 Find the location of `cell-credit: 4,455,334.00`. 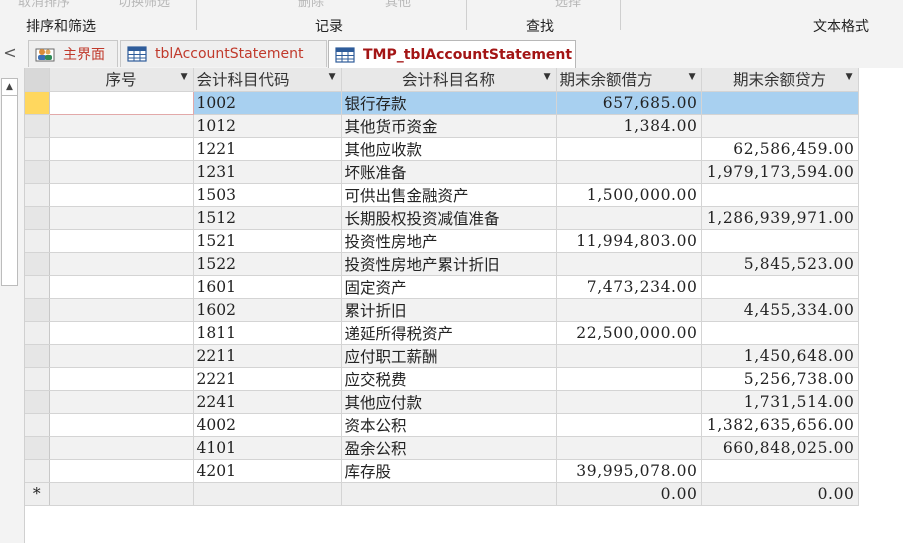

cell-credit: 4,455,334.00 is located at coordinates (780, 310).